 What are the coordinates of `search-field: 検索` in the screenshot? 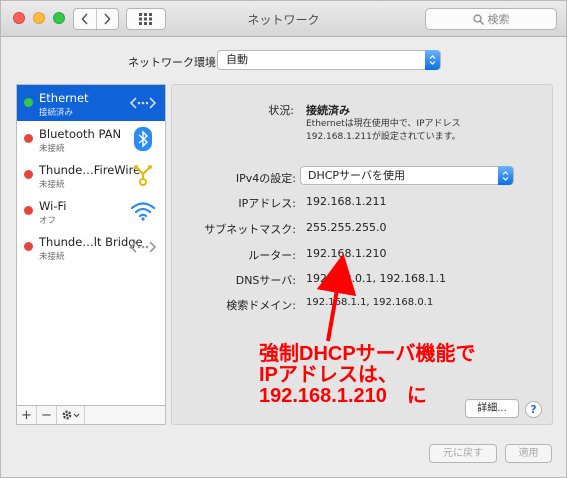 It's located at (491, 19).